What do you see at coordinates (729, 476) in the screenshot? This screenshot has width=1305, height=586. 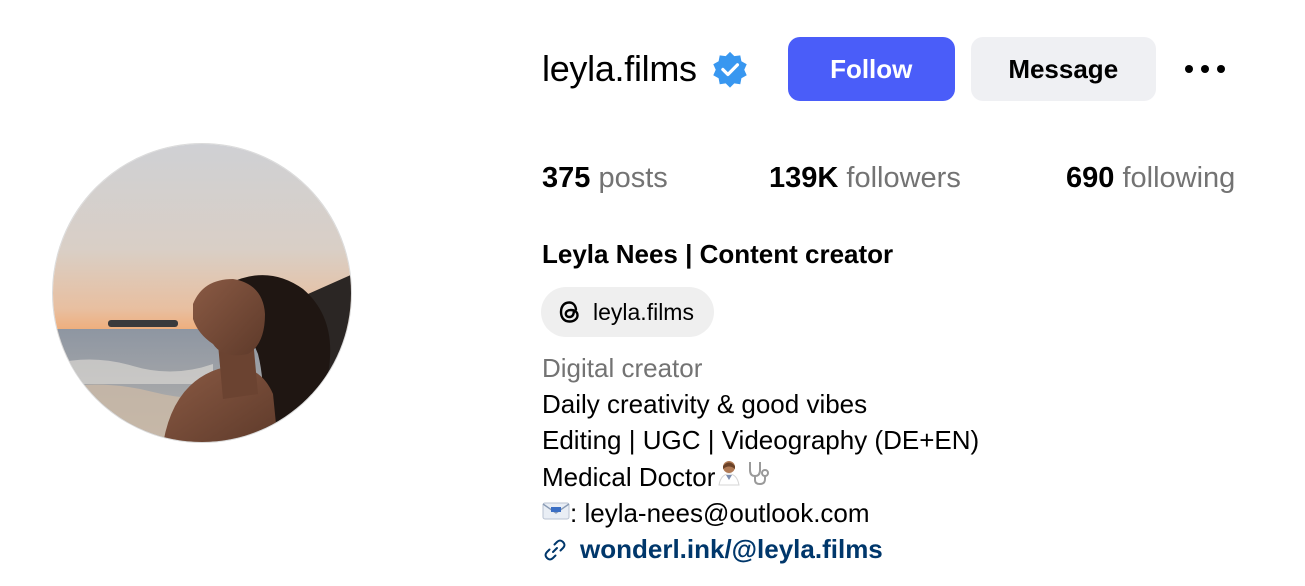 I see `doctor-emoji-icon` at bounding box center [729, 476].